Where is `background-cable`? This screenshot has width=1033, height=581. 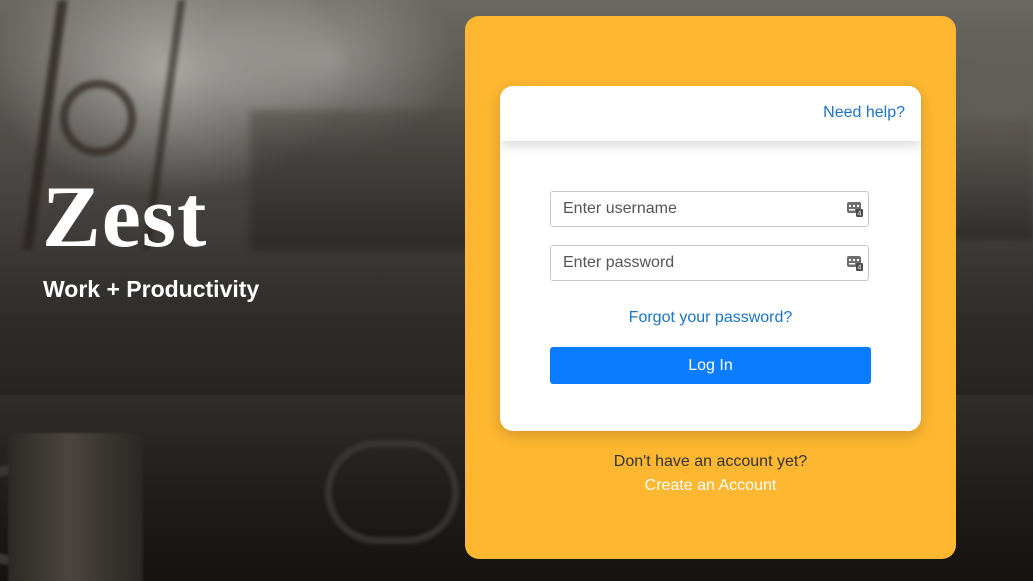
background-cable is located at coordinates (392, 492).